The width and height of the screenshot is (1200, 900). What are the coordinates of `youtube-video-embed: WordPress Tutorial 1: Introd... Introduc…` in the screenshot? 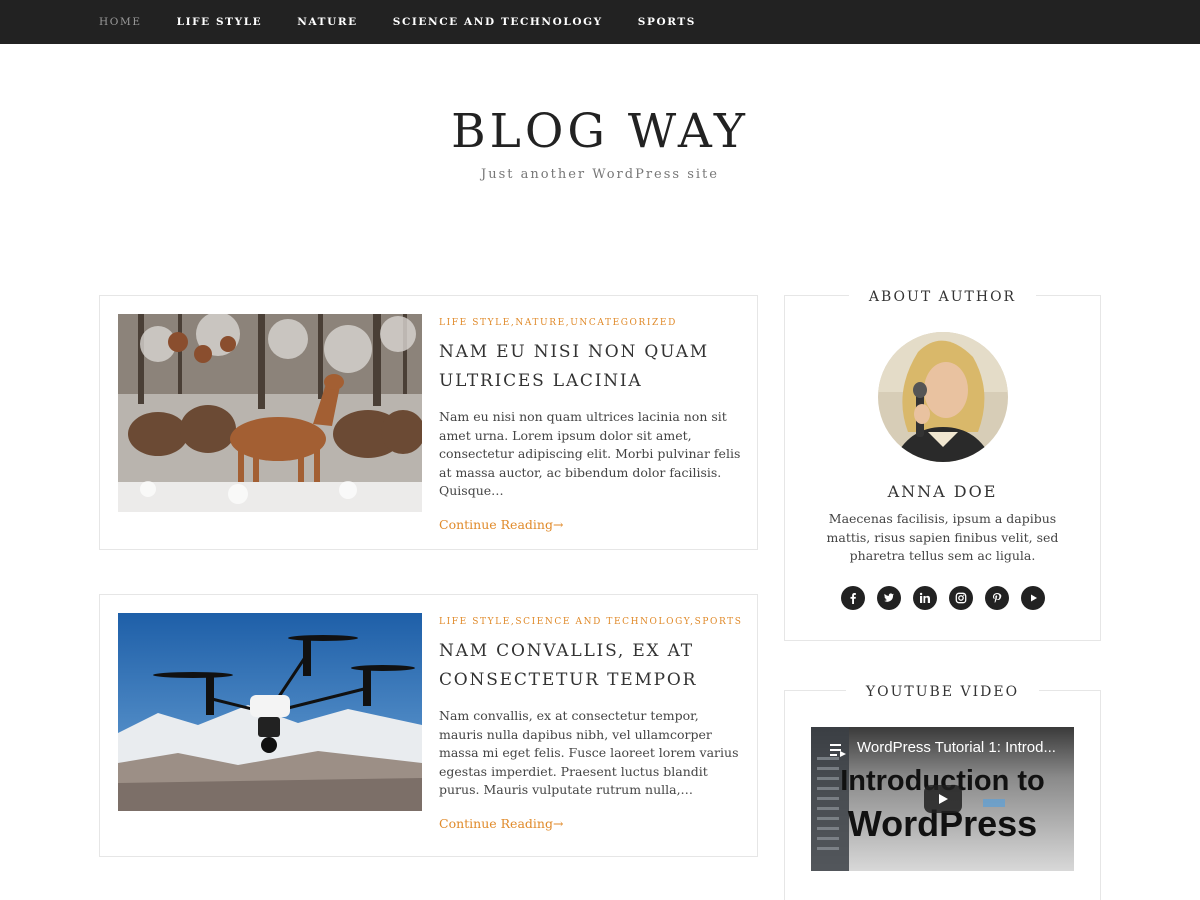 It's located at (942, 799).